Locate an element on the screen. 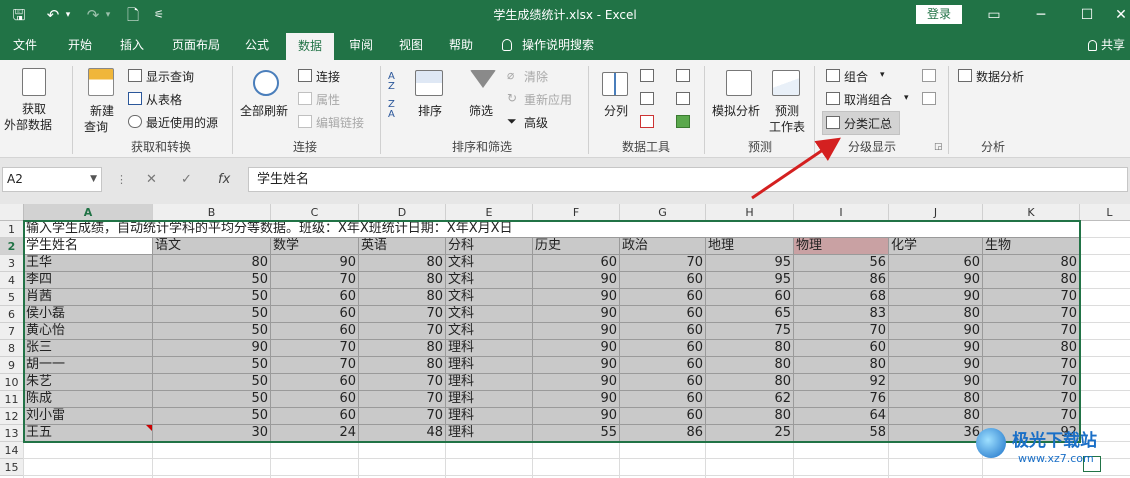  annotation-arrow is located at coordinates (796, 168).